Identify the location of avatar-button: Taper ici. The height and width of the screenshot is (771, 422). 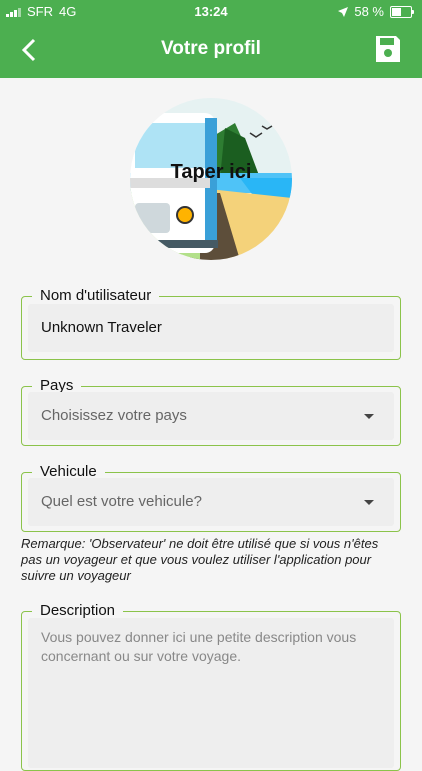
(211, 179).